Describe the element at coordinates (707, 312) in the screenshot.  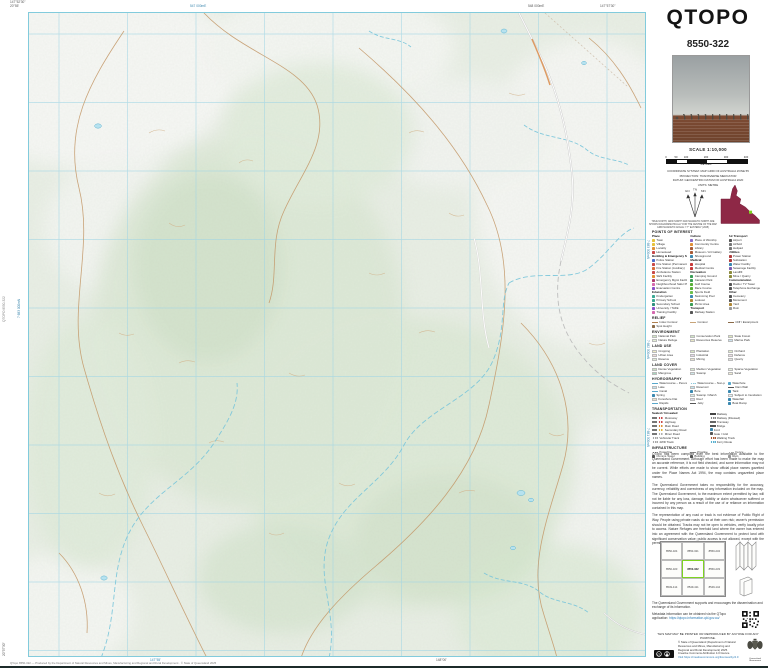
I see `legend-item: Railway Station` at that location.